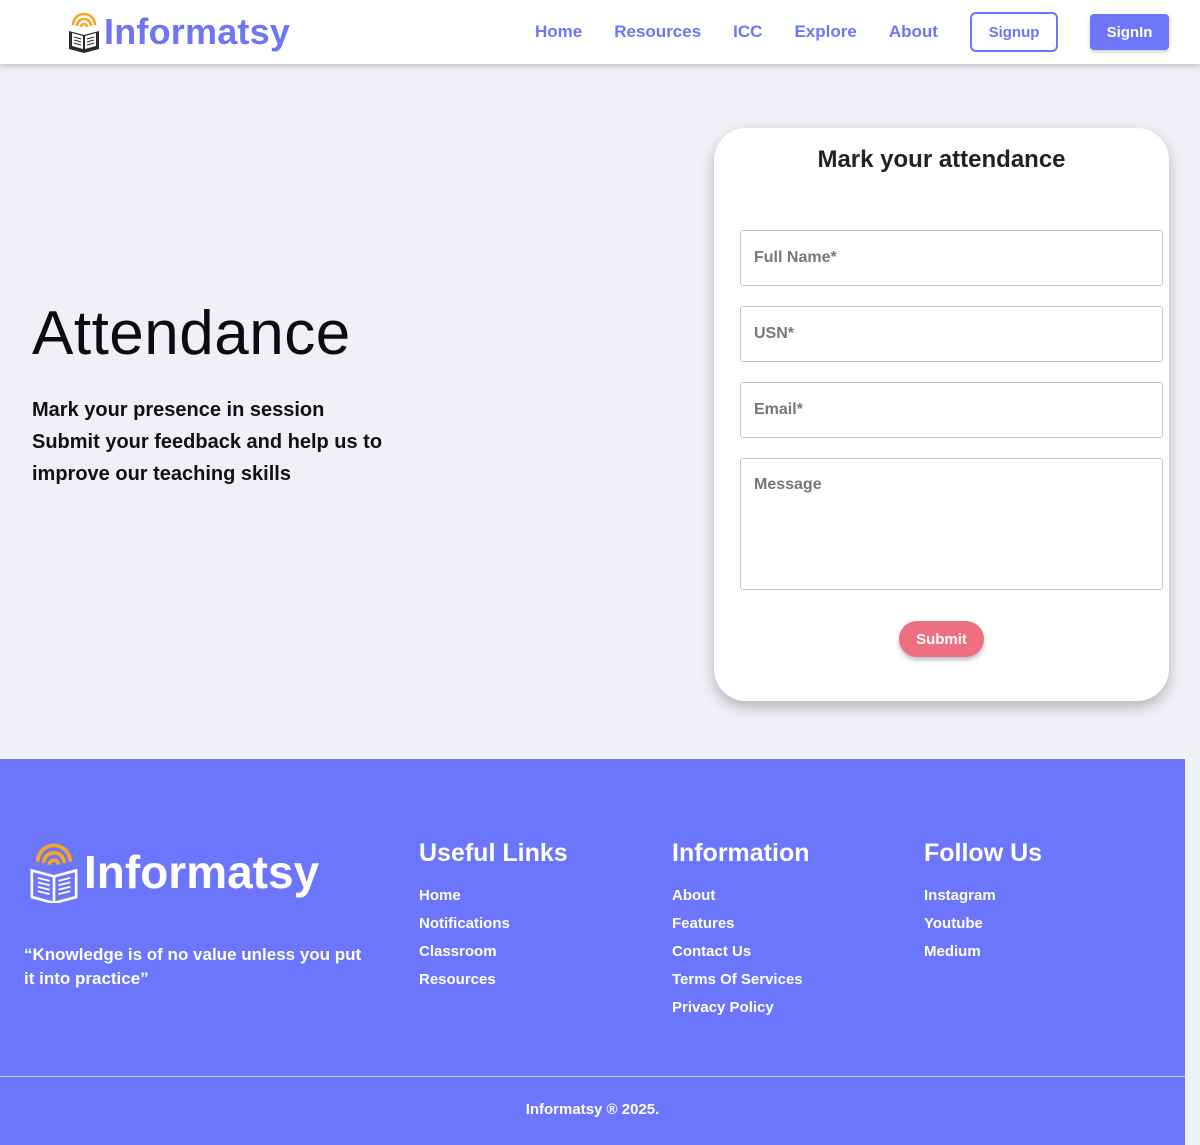 Image resolution: width=1200 pixels, height=1145 pixels. I want to click on copyright-text: Informatsy ® 2025., so click(592, 1109).